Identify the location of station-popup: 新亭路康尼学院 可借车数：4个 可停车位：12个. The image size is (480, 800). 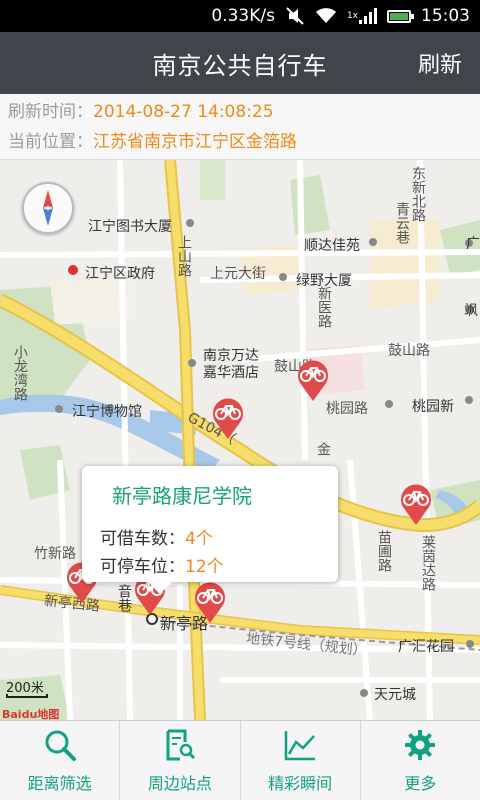
(210, 530).